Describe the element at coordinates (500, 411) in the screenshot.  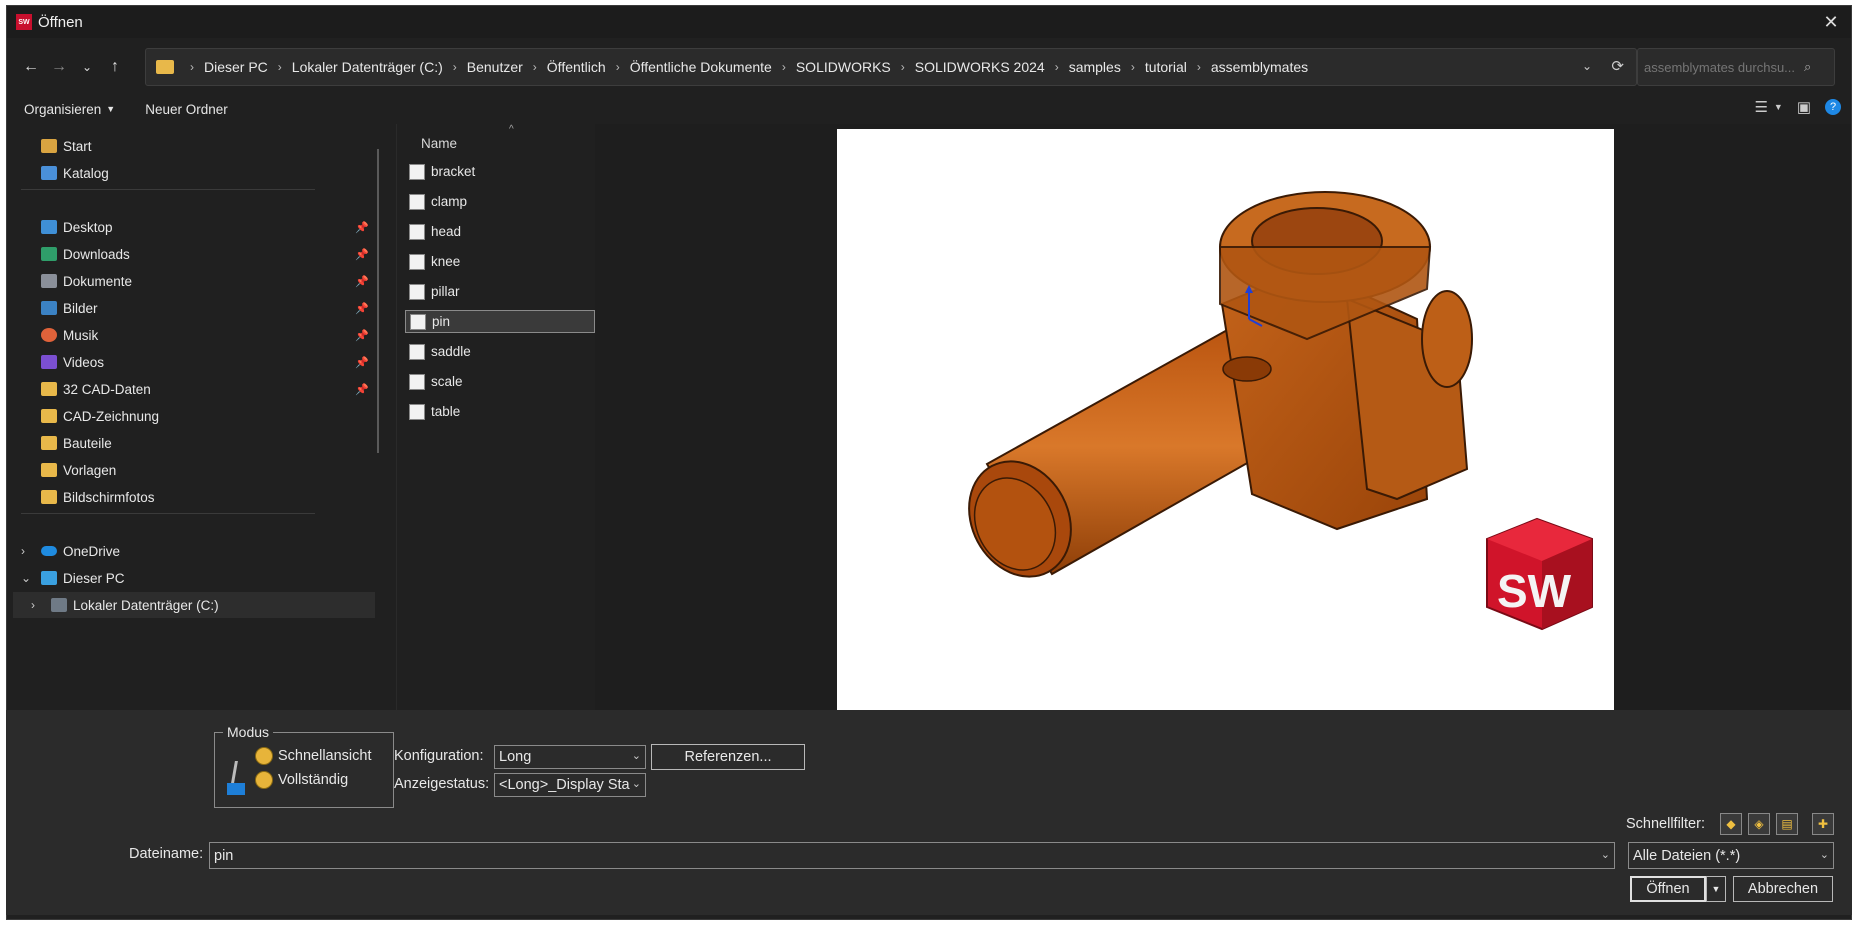
I see `list-item: table` at that location.